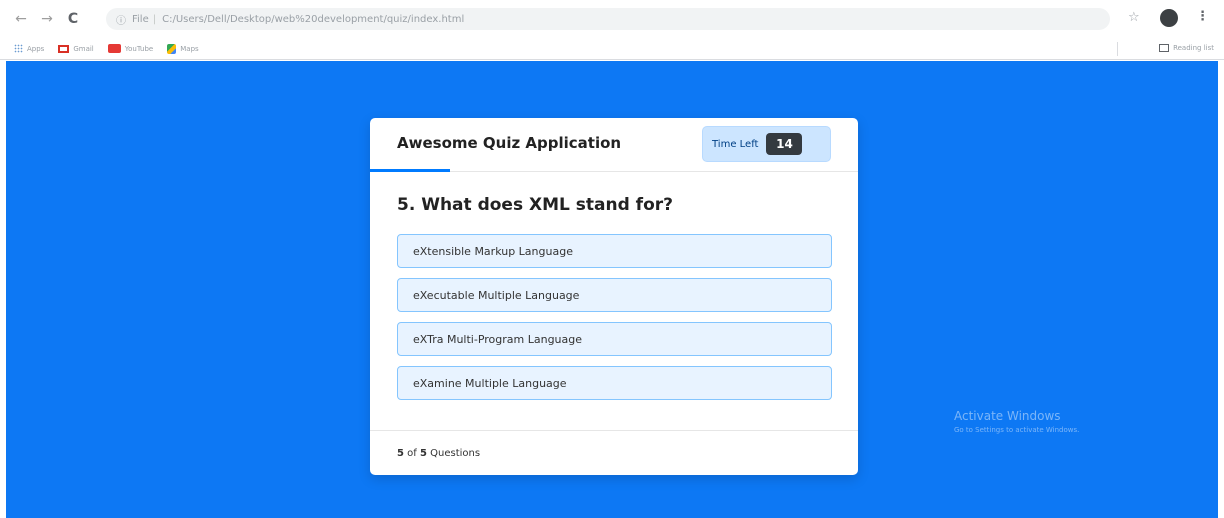 Image resolution: width=1224 pixels, height=518 pixels. What do you see at coordinates (121, 19) in the screenshot?
I see `info-icon: ⓘ` at bounding box center [121, 19].